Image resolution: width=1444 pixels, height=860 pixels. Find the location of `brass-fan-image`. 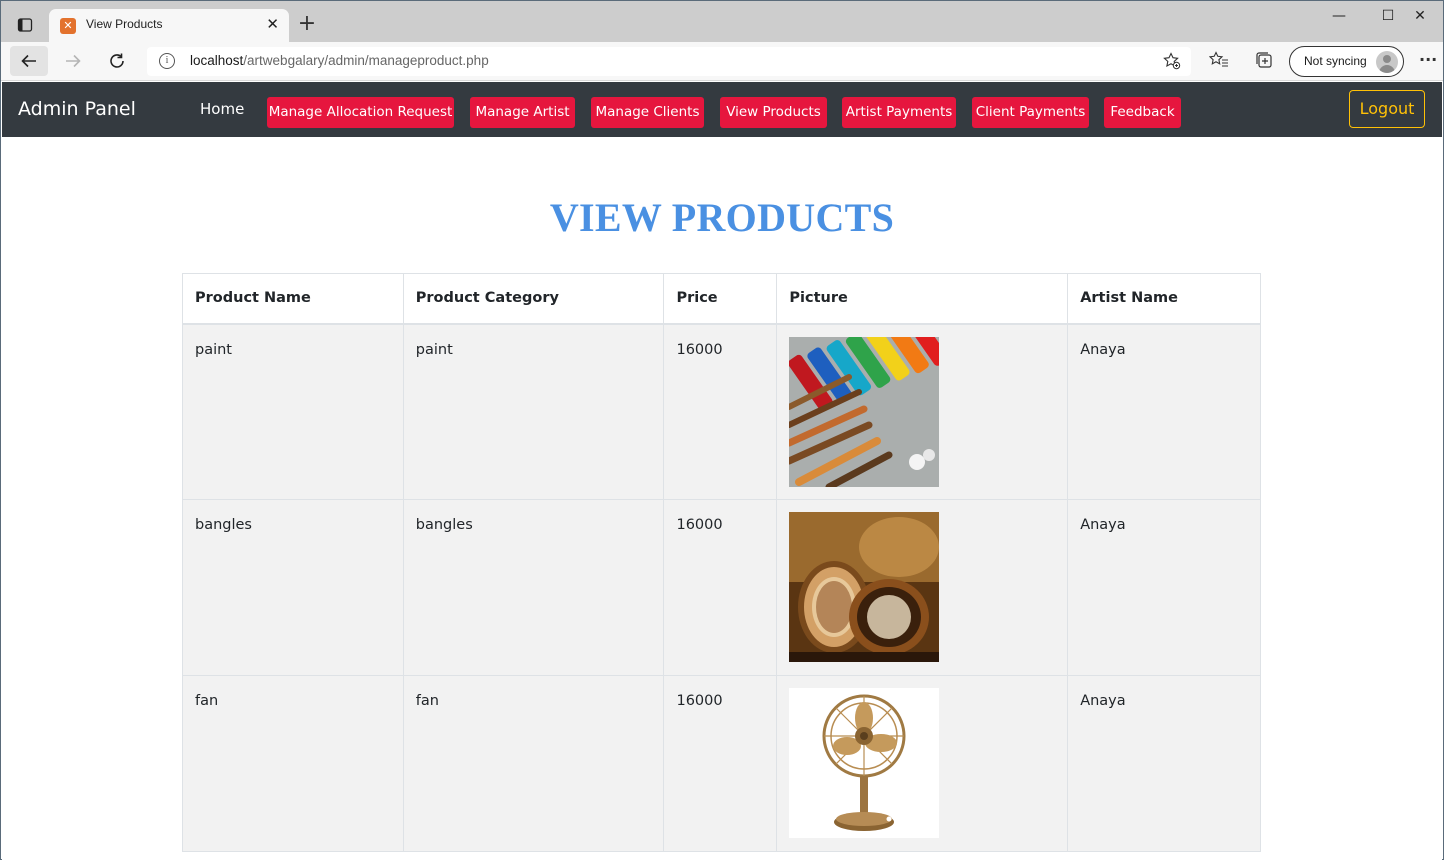

brass-fan-image is located at coordinates (864, 763).